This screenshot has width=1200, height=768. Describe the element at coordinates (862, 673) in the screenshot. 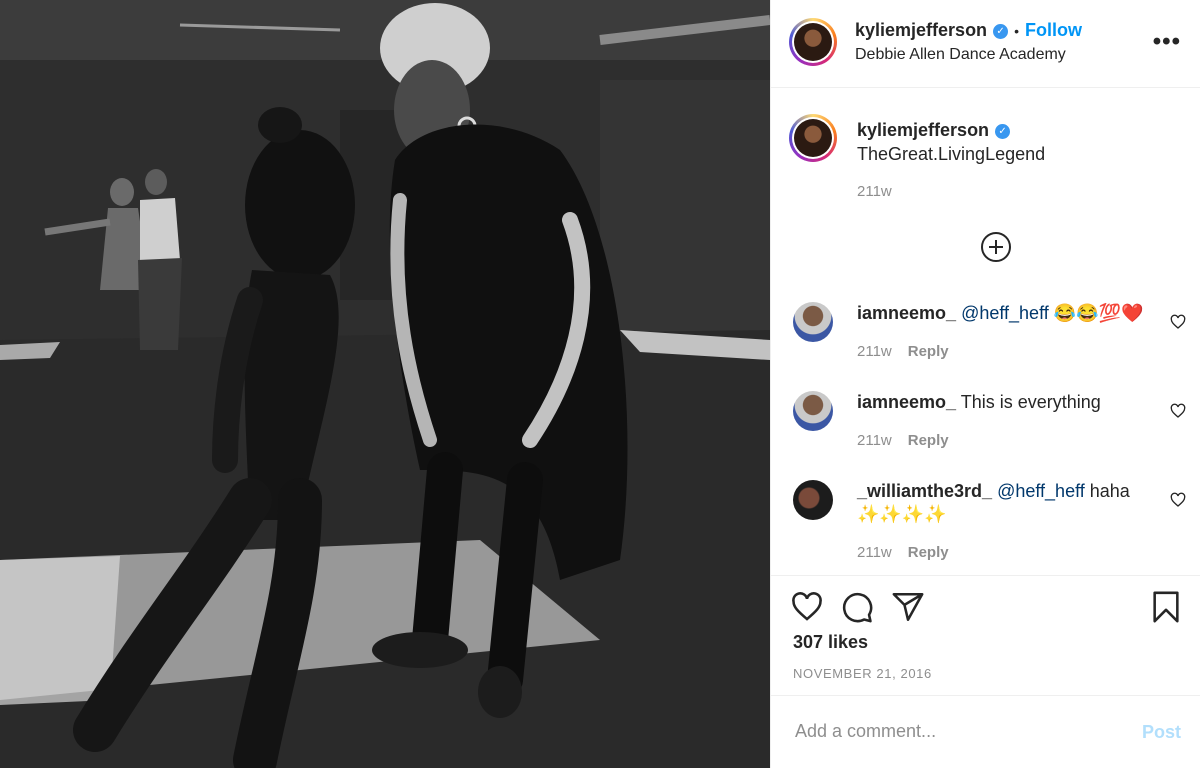

I see `post-date: NOVEMBER 21, 2016` at that location.